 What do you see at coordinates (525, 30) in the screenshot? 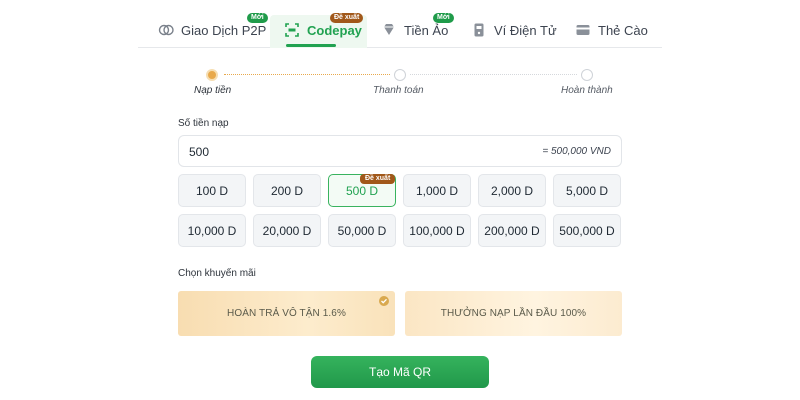
I see `tab-label: Ví Điện Tử` at bounding box center [525, 30].